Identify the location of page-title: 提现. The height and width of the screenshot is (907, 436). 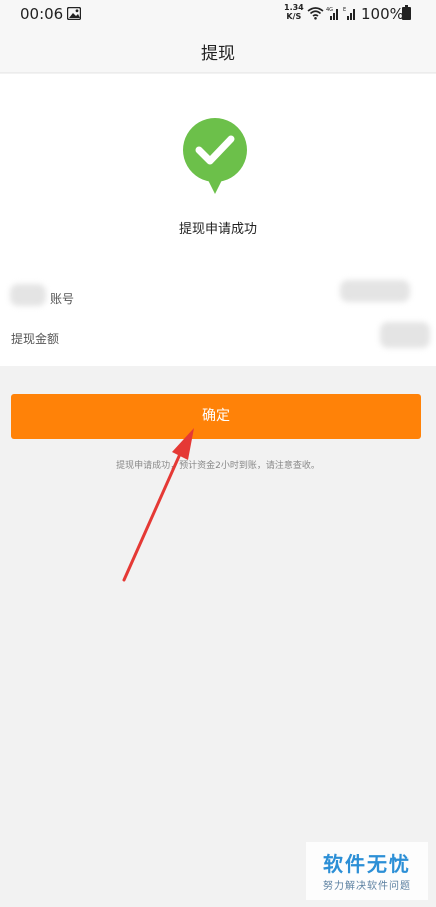
(218, 54).